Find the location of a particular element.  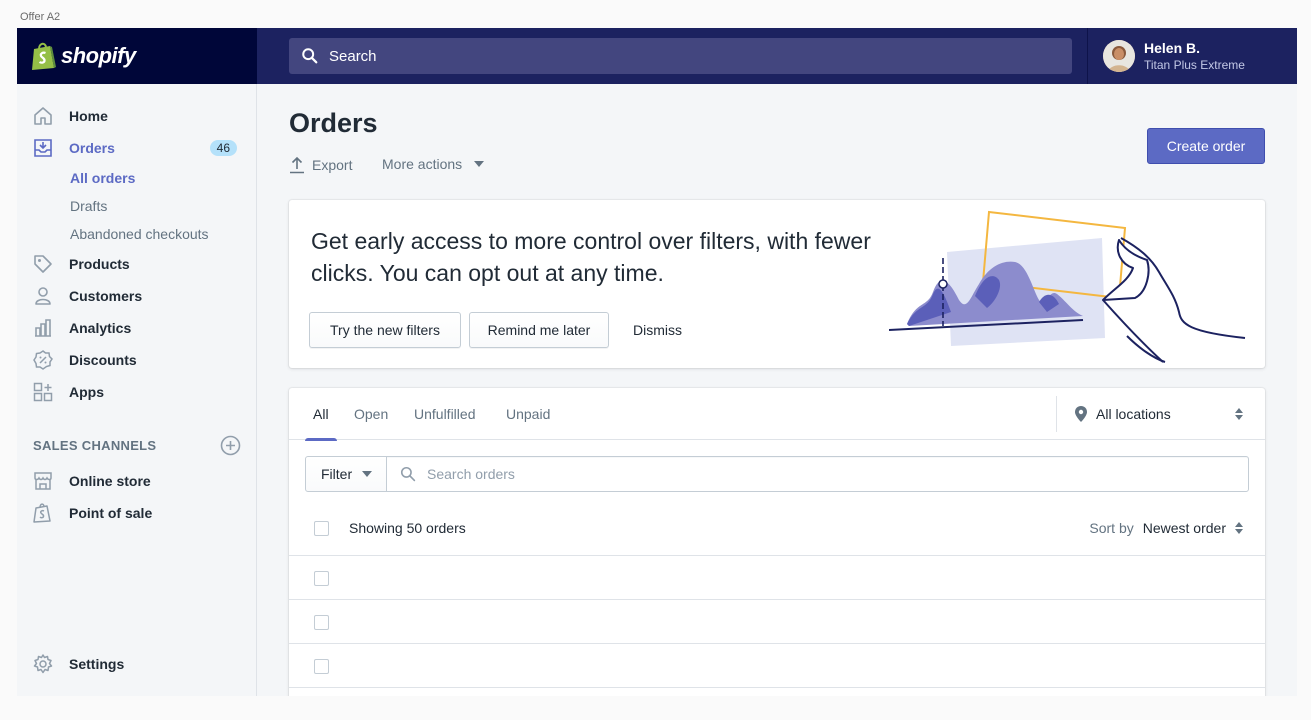

logo: shopify is located at coordinates (137, 56).